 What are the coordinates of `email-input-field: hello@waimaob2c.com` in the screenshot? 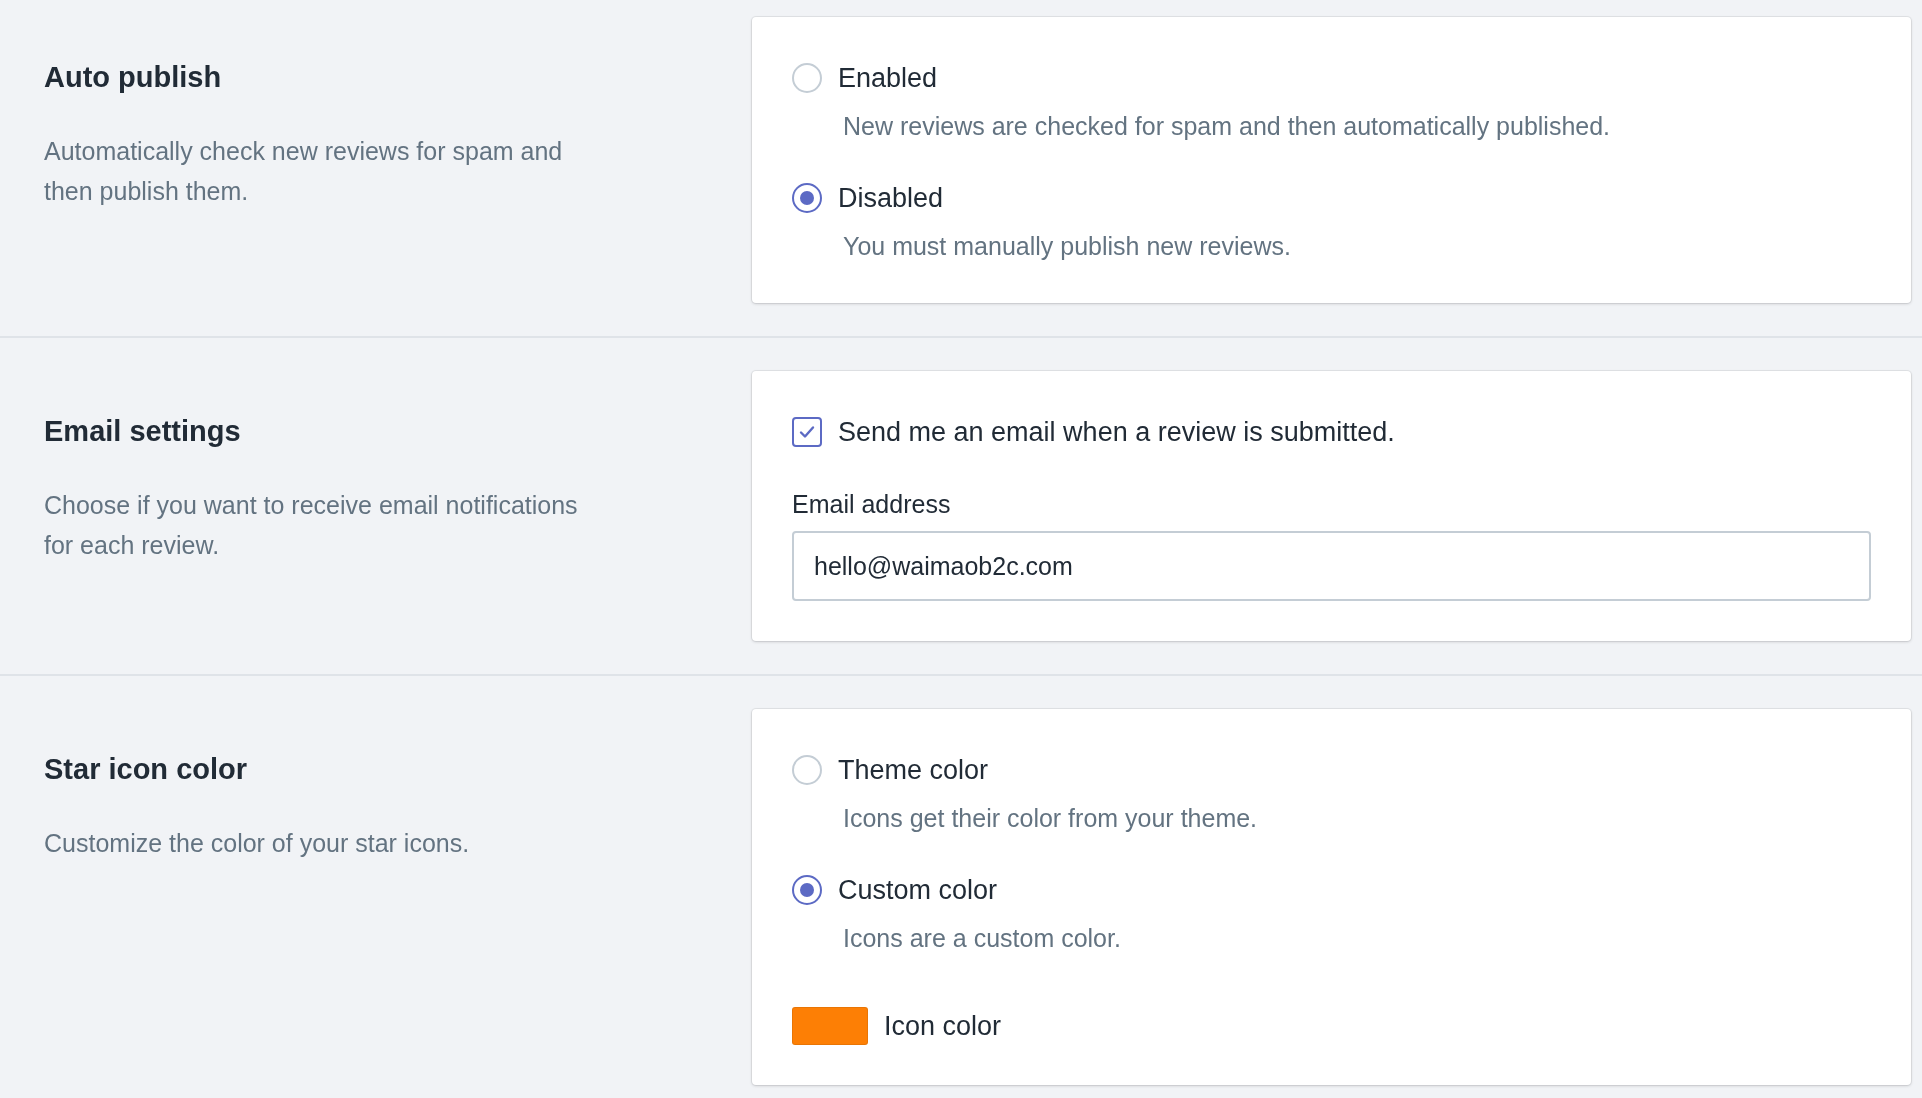 It's located at (1331, 566).